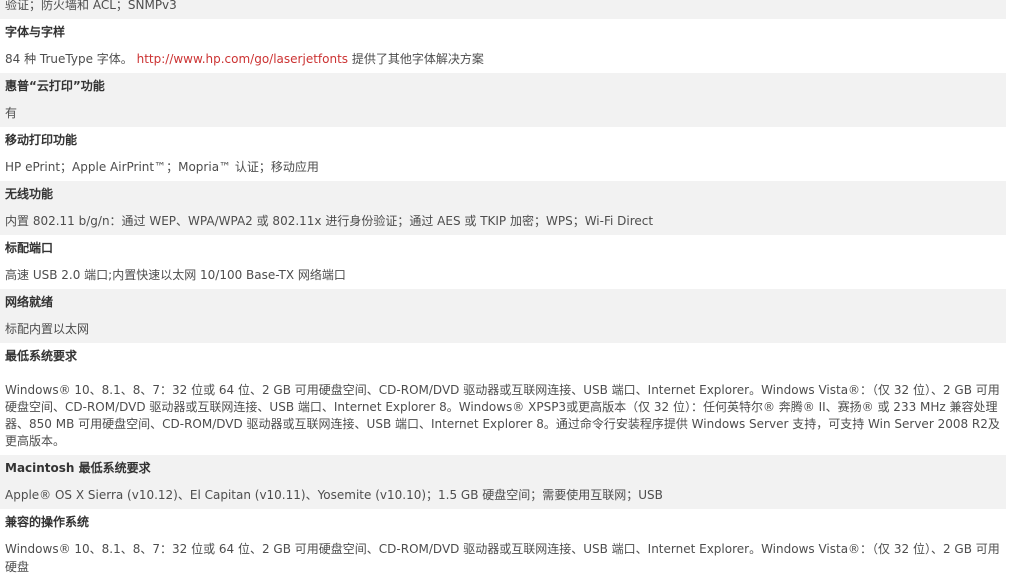 Image resolution: width=1011 pixels, height=581 pixels. I want to click on spec-heading: 无线功能, so click(503, 194).